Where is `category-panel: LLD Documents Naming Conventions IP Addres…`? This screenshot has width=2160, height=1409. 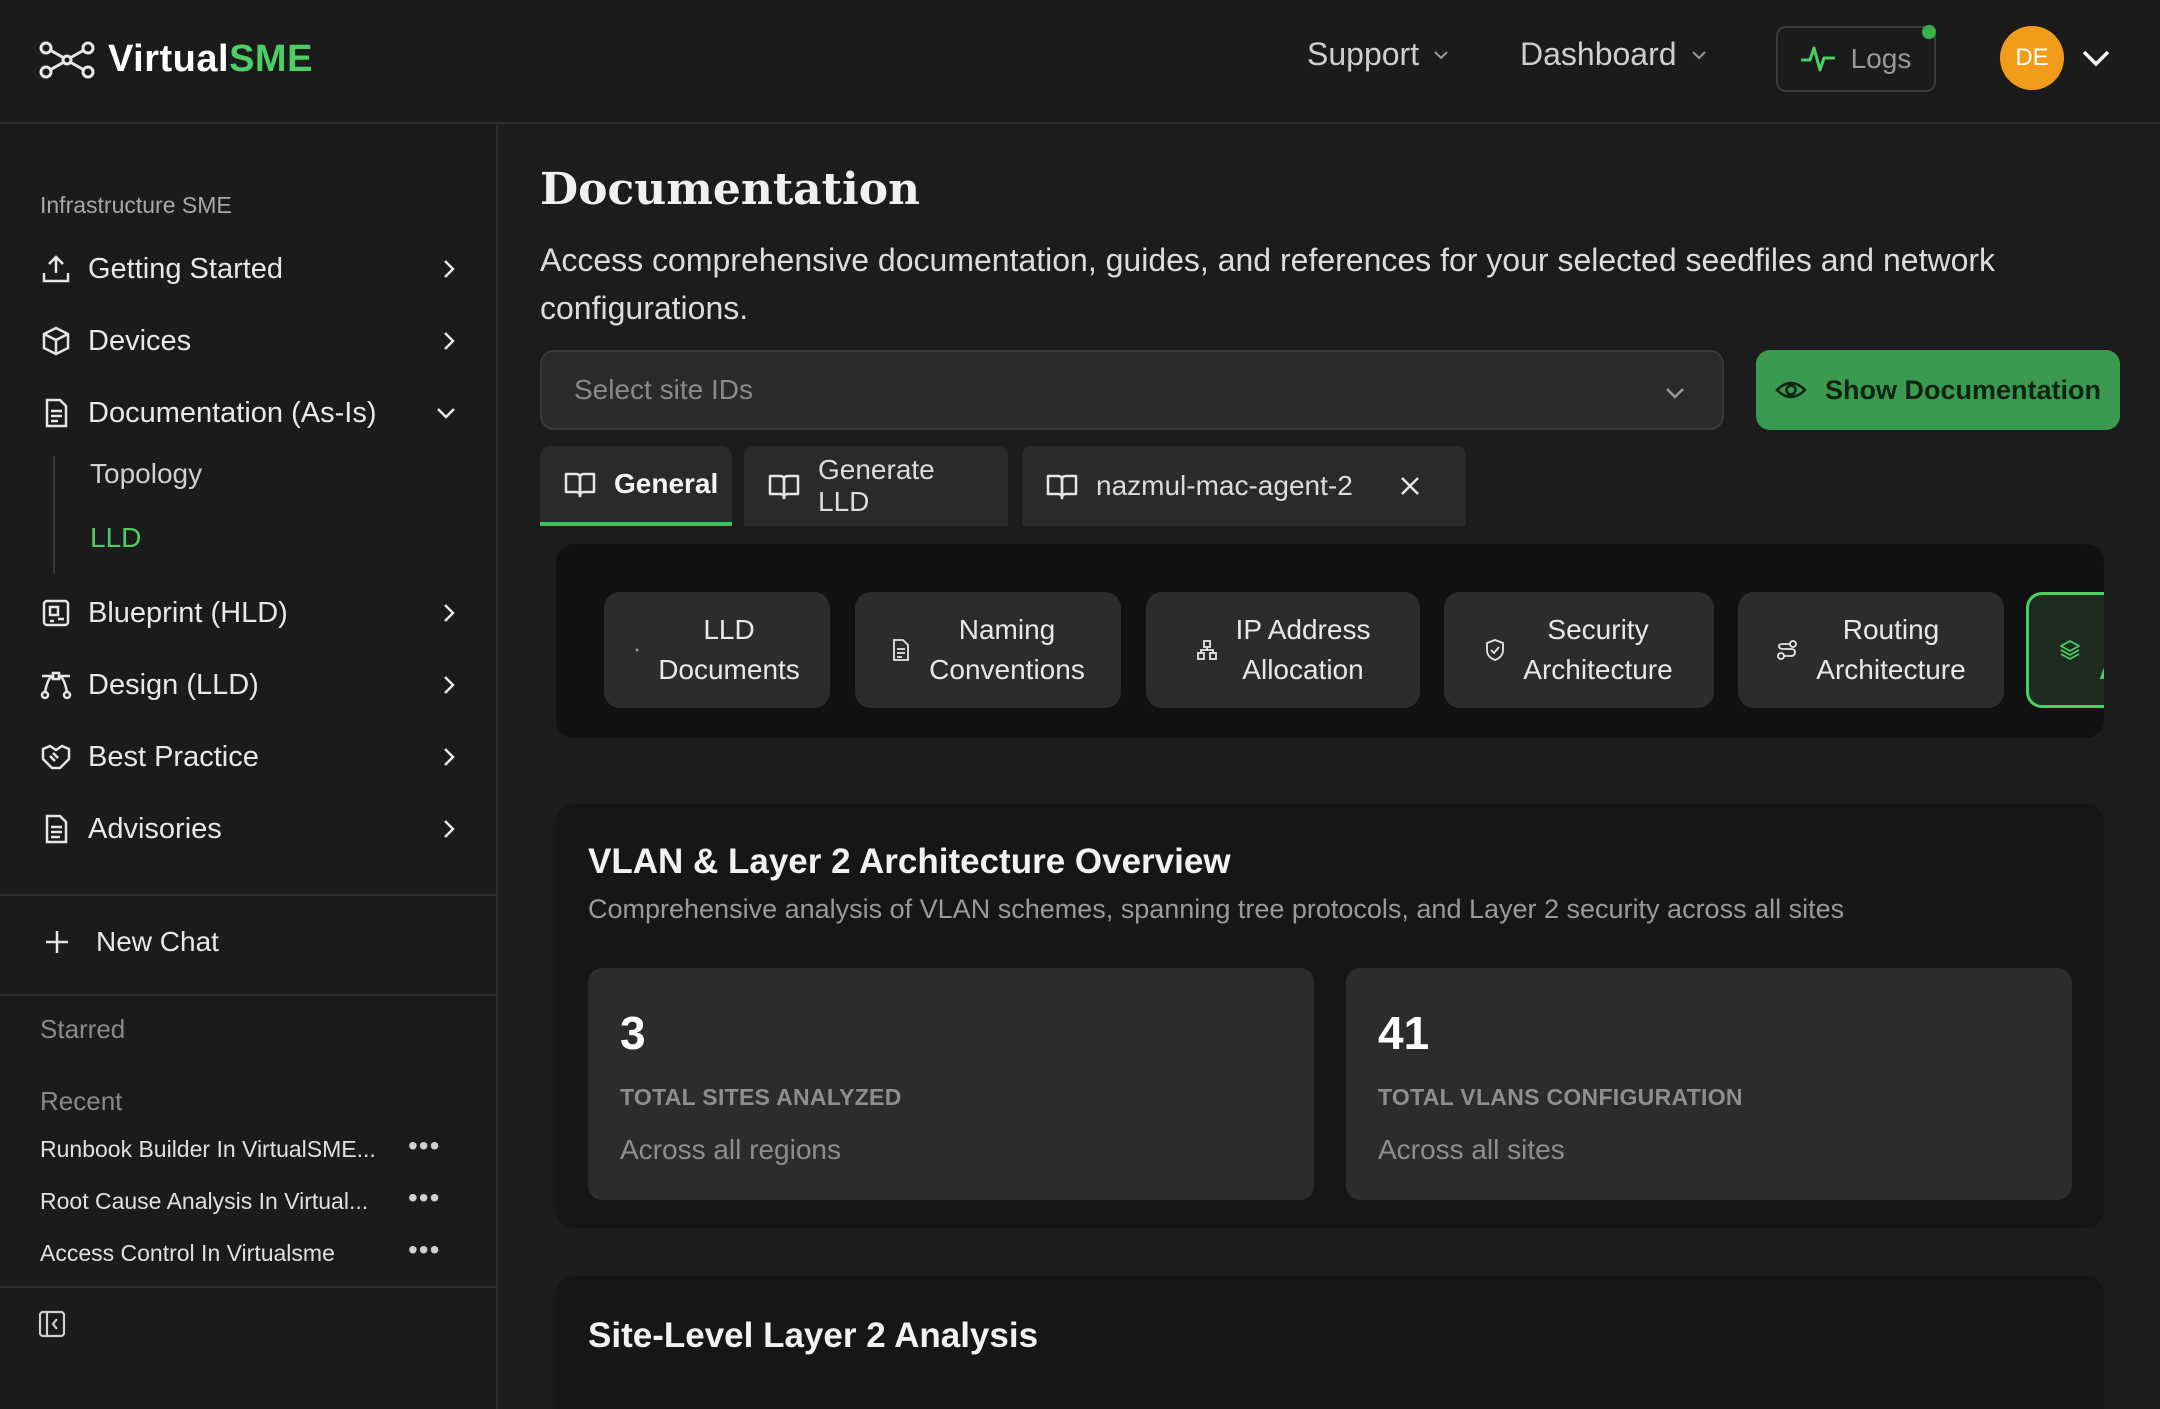 category-panel: LLD Documents Naming Conventions IP Addres… is located at coordinates (1330, 641).